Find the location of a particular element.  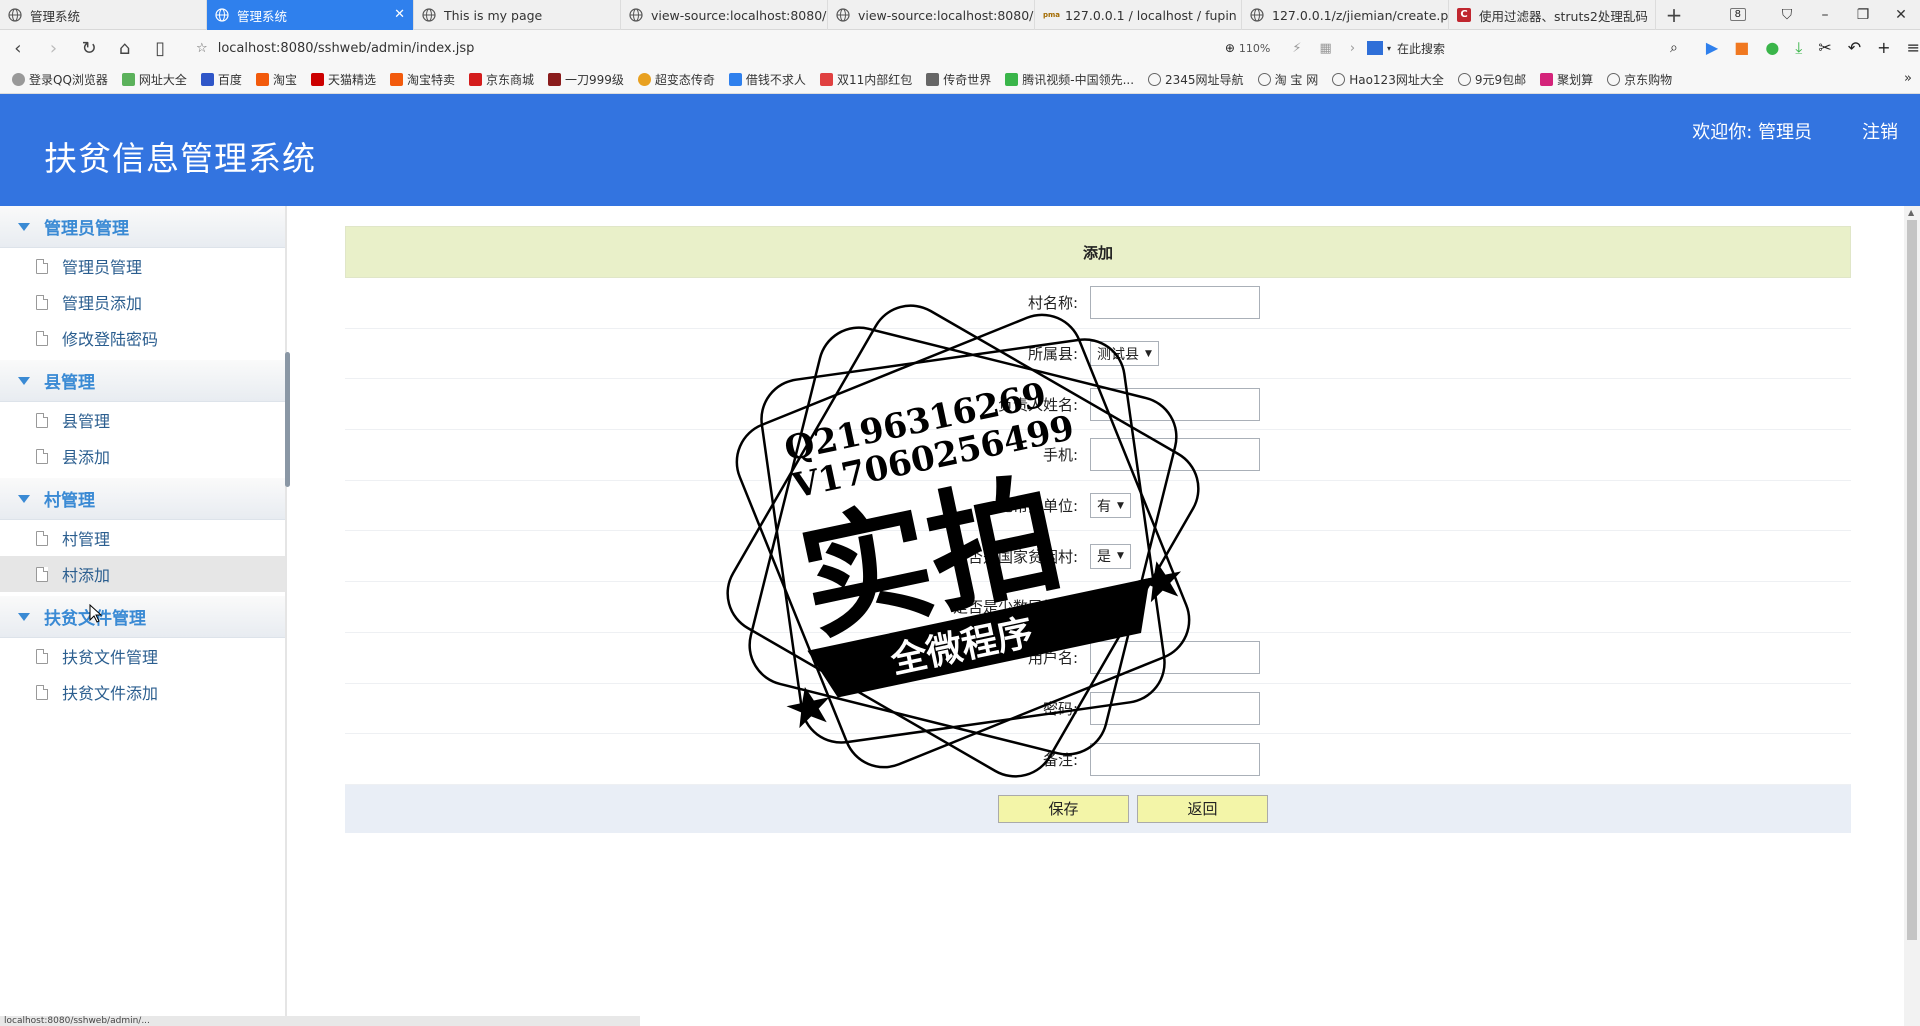

sidebar-item-village-add: 村添加 is located at coordinates (142, 574).